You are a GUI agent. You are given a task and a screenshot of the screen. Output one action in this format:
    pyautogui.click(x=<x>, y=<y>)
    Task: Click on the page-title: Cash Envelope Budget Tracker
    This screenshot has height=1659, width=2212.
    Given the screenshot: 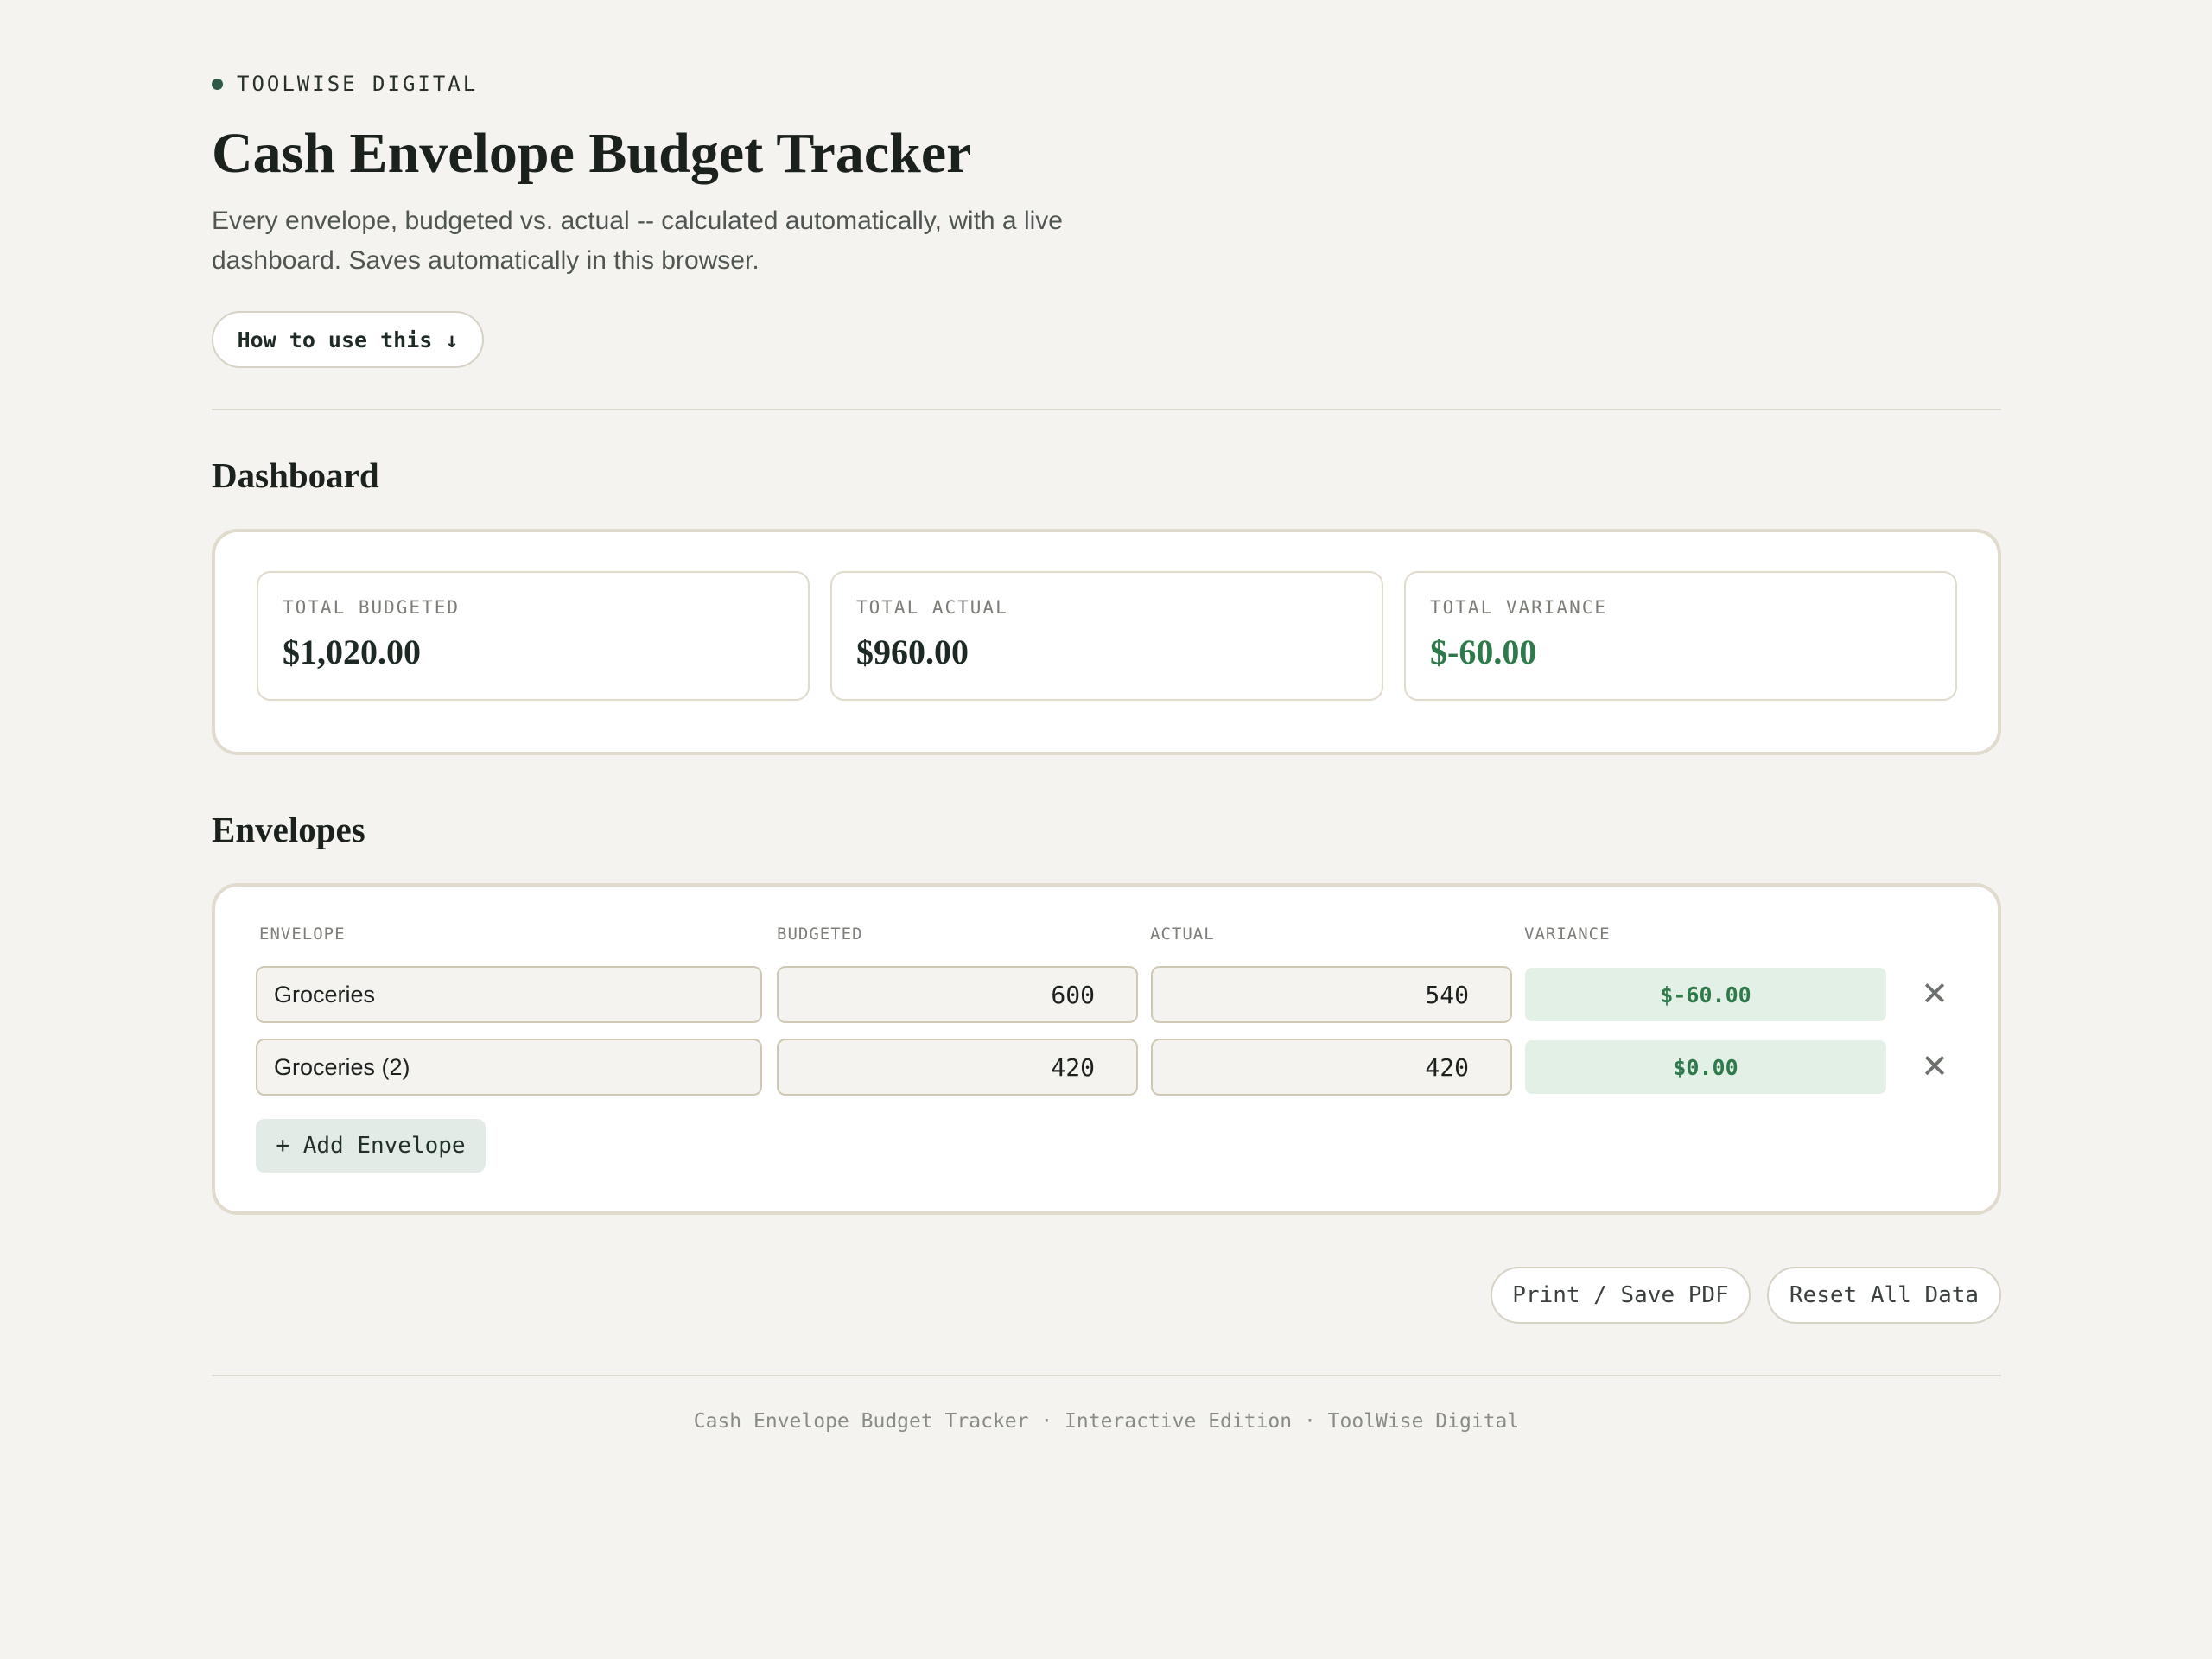 What is the action you would take?
    pyautogui.click(x=592, y=153)
    